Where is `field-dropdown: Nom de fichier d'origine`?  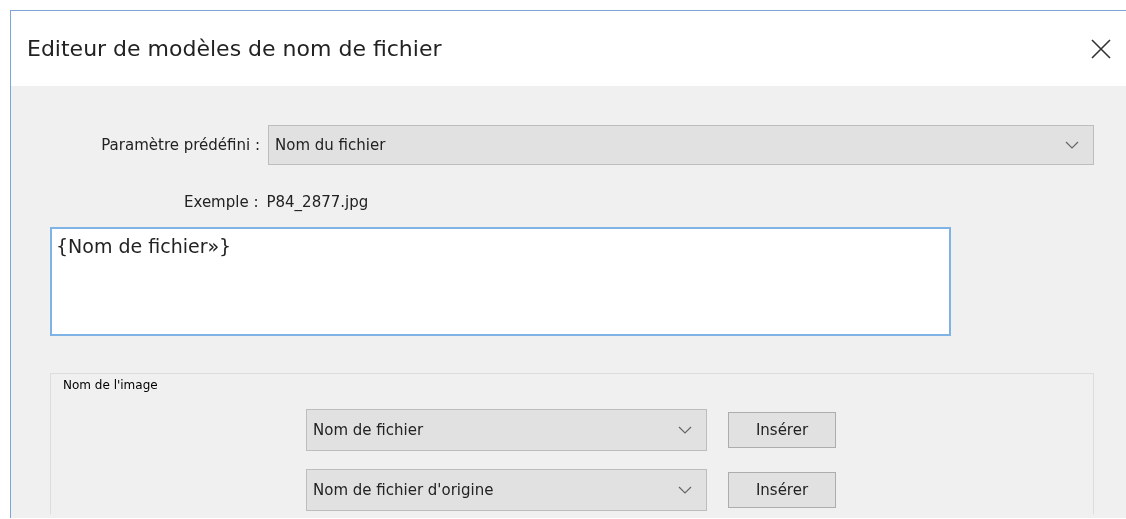
field-dropdown: Nom de fichier d'origine is located at coordinates (506, 490).